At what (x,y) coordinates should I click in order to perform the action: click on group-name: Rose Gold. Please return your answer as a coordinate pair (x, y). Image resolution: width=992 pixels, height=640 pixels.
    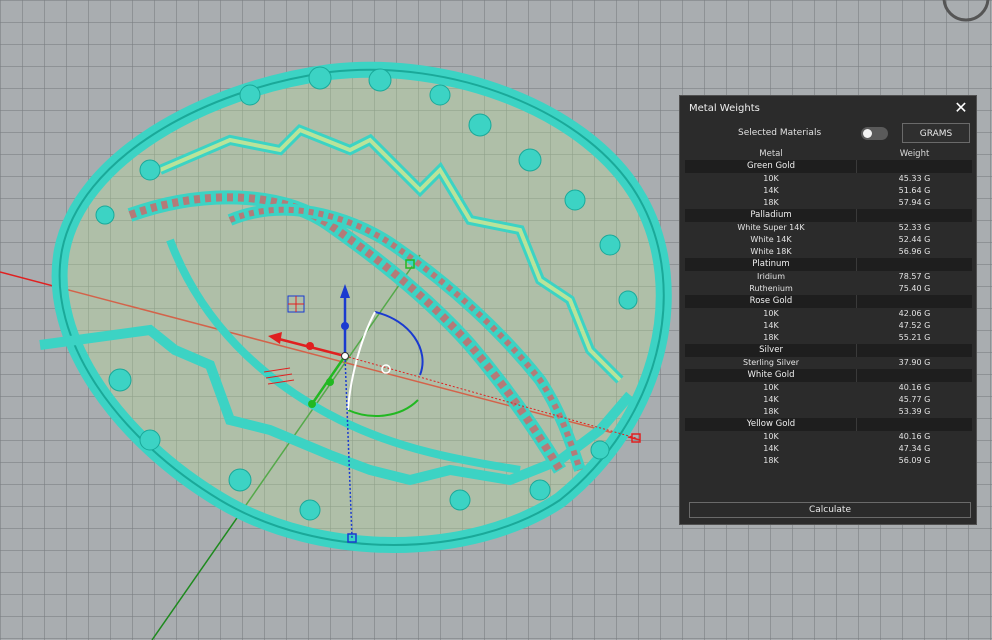
    Looking at the image, I should click on (771, 301).